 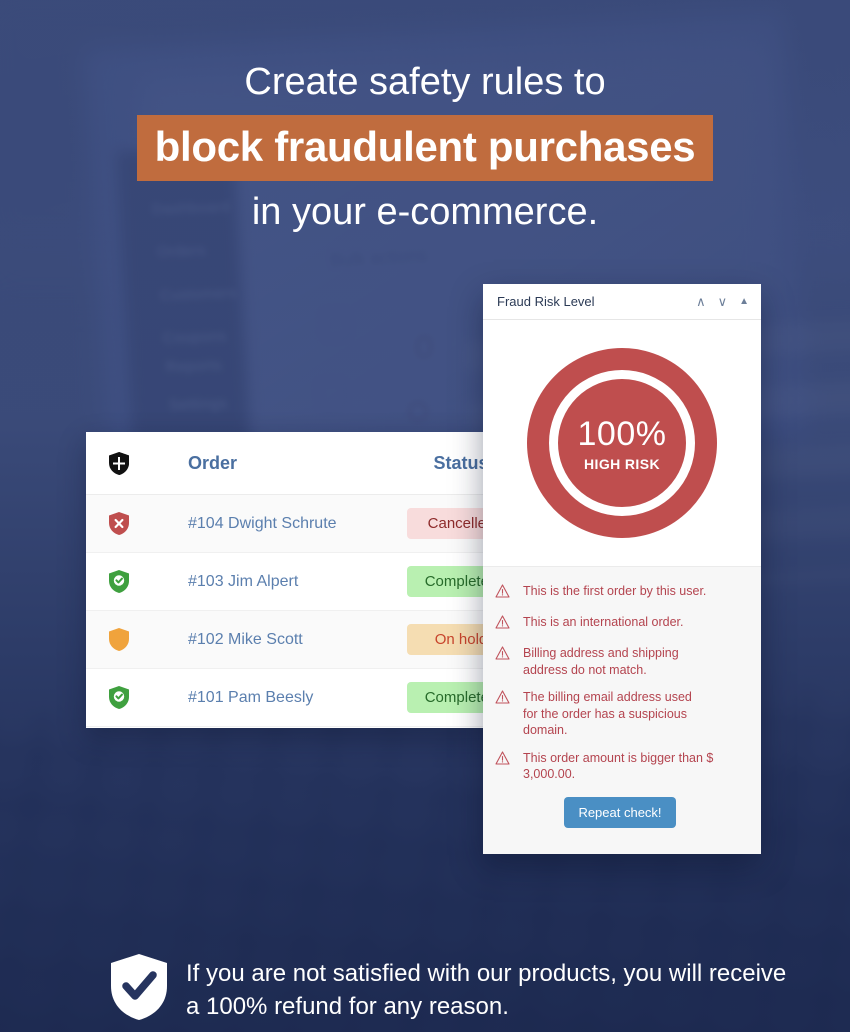 I want to click on table-row: #101 Pam Beesly Completed, so click(x=313, y=698).